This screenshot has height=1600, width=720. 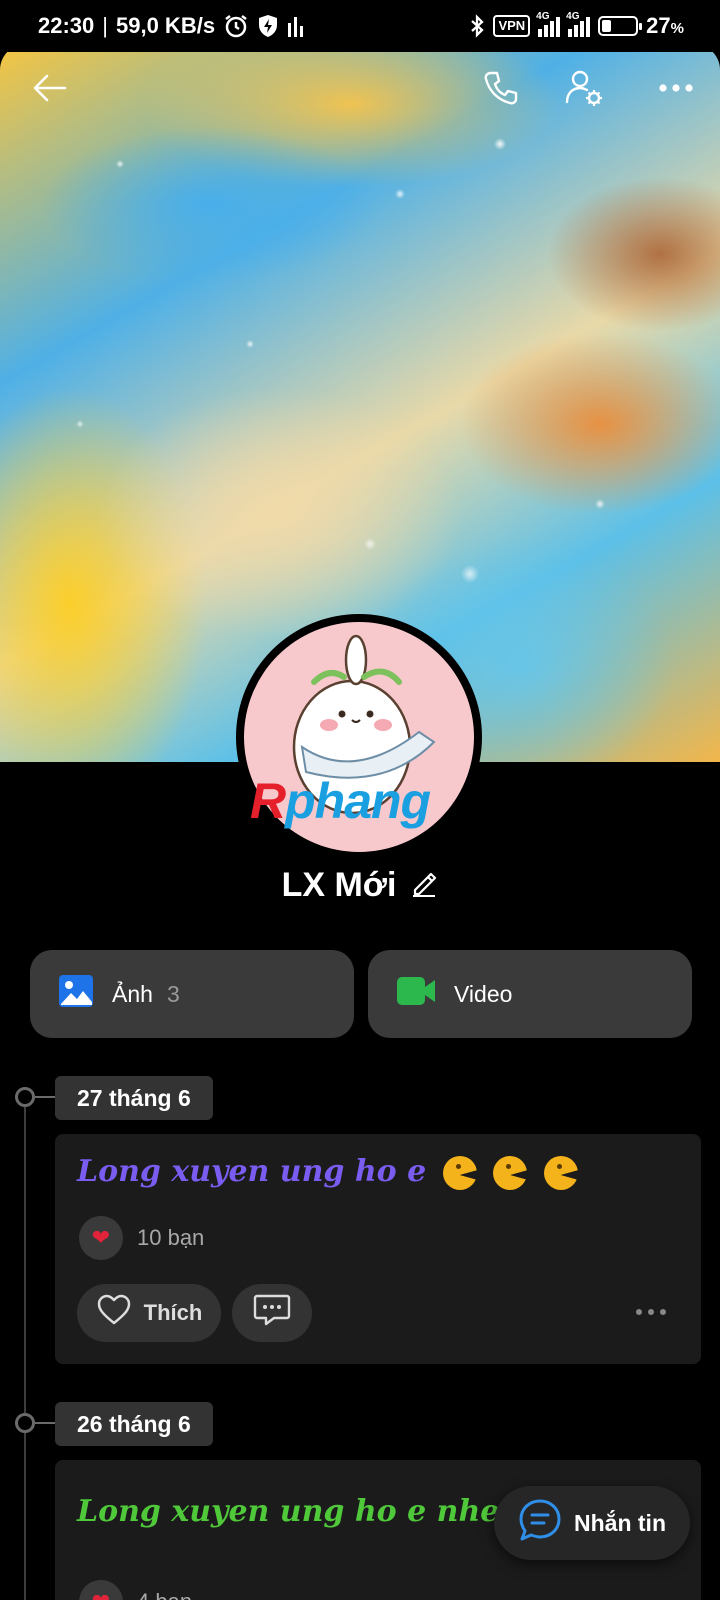 What do you see at coordinates (651, 1309) in the screenshot?
I see `post-more-icon` at bounding box center [651, 1309].